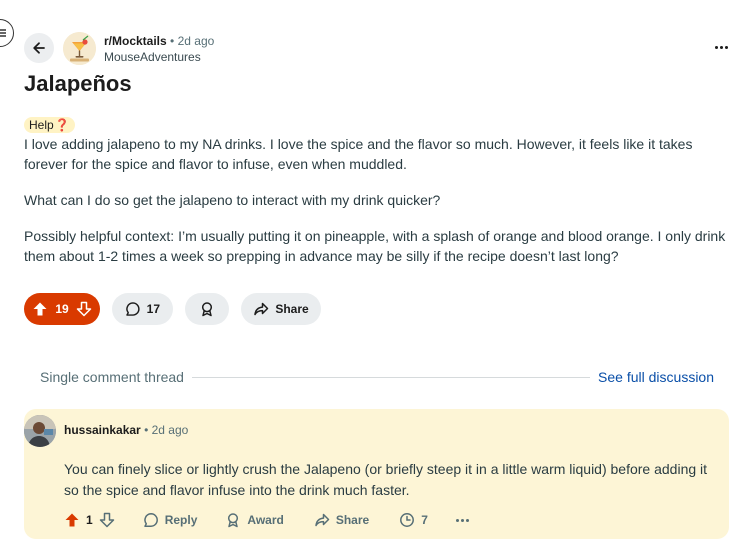 The height and width of the screenshot is (545, 756). What do you see at coordinates (181, 520) in the screenshot?
I see `reply-label: Reply` at bounding box center [181, 520].